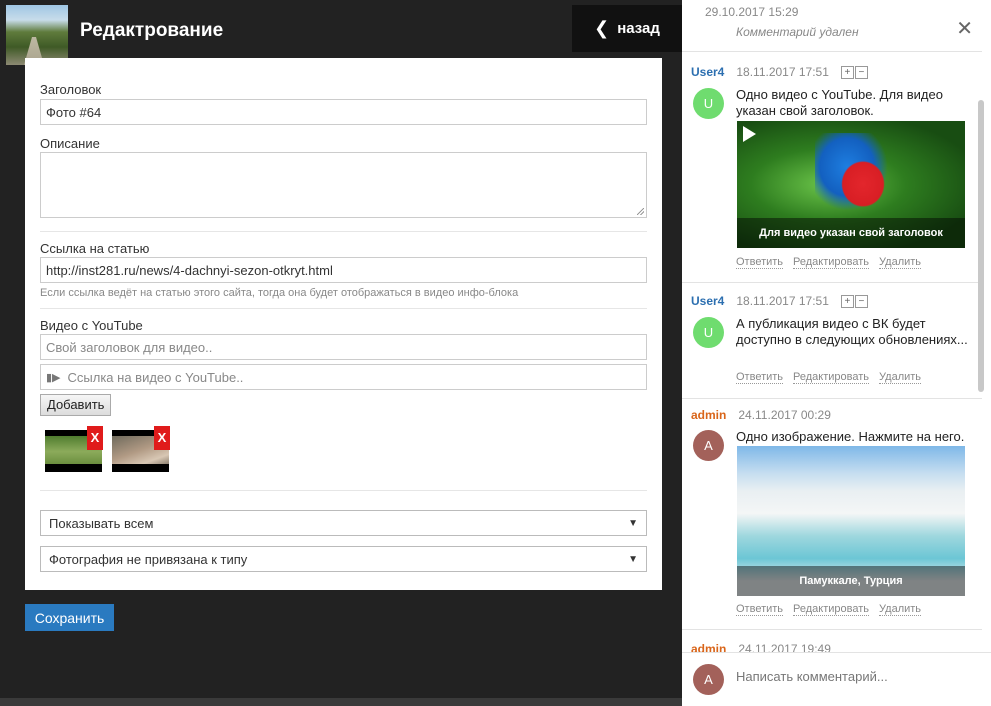 The image size is (991, 706). I want to click on add-video-button: Добавить, so click(76, 405).